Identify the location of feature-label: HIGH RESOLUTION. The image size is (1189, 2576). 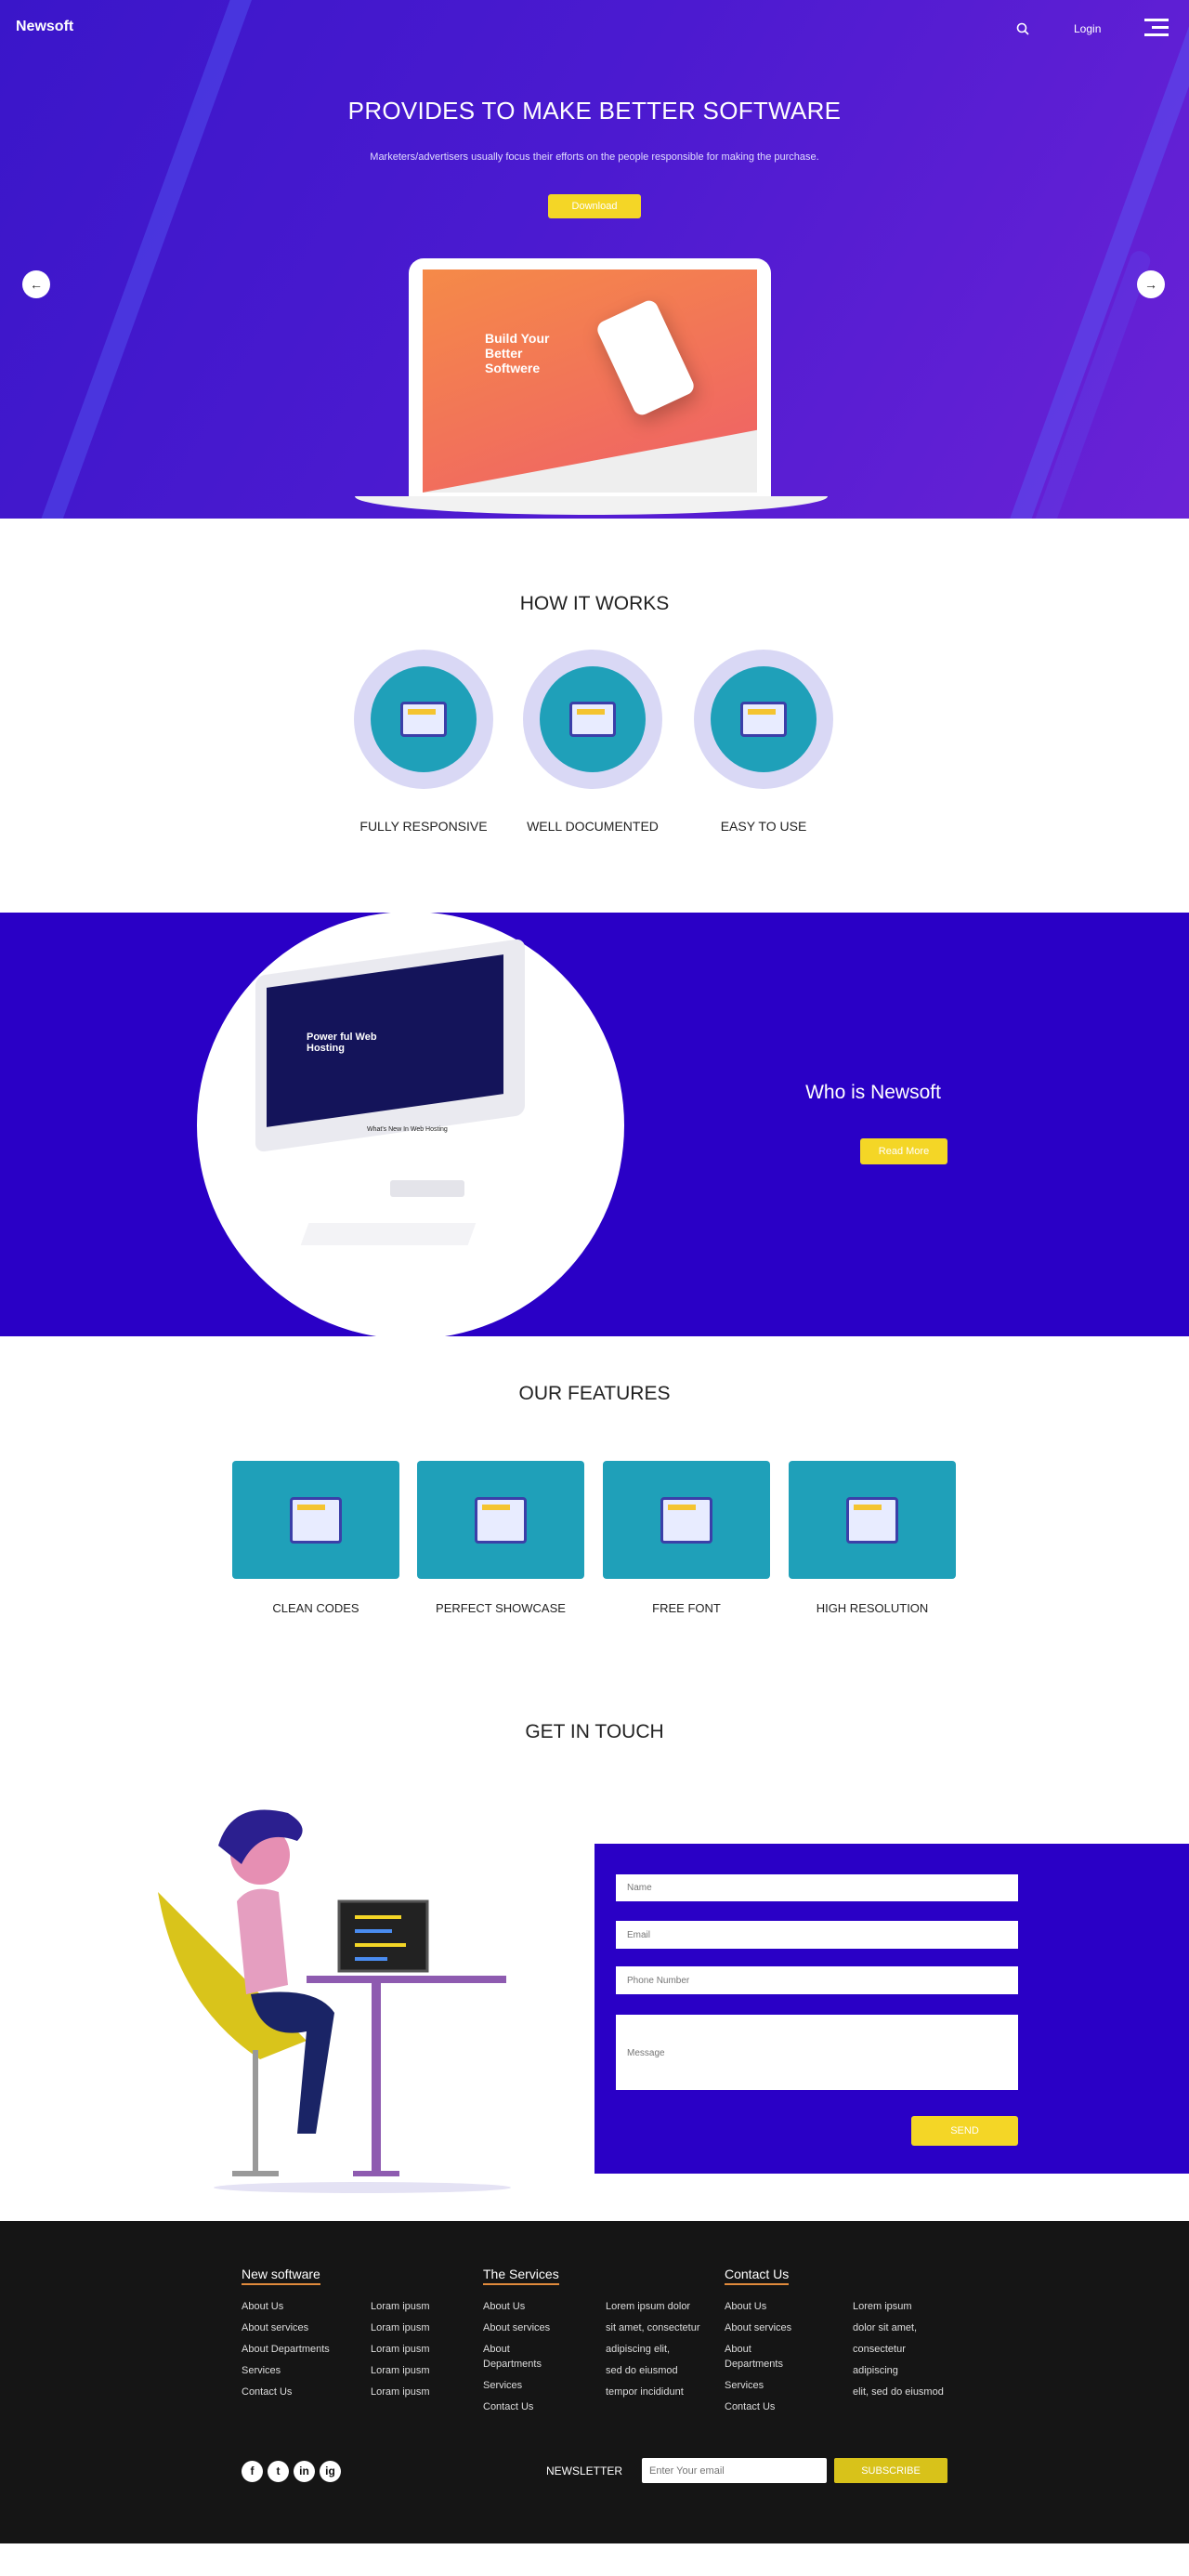
(873, 1608).